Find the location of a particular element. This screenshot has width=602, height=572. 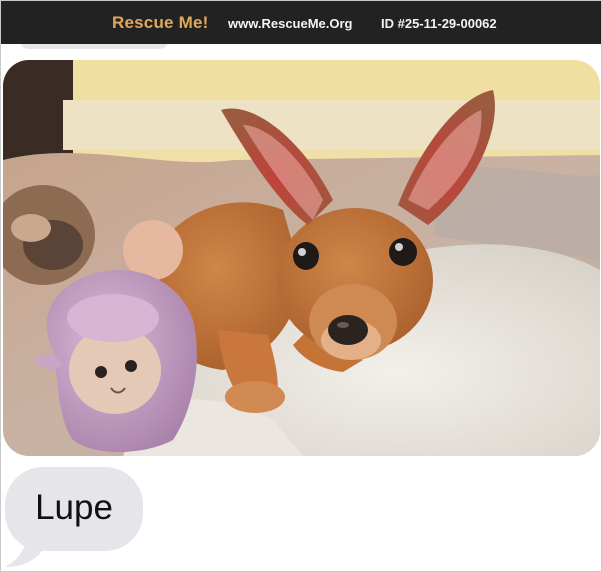

site-link: www.RescueMe.Org is located at coordinates (290, 23).